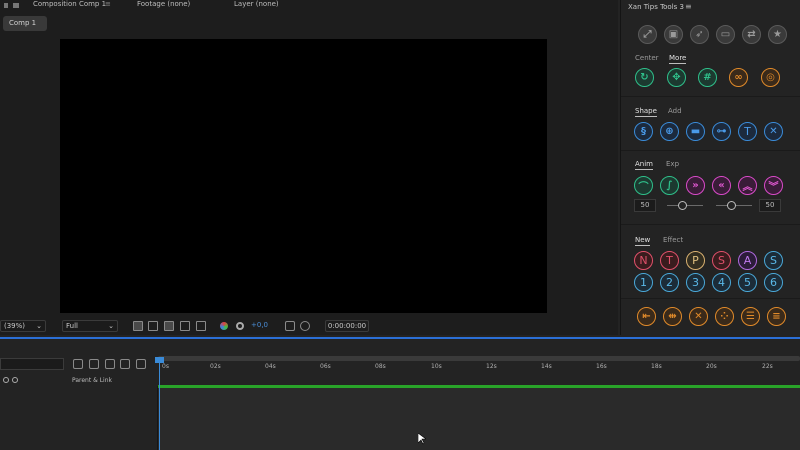 This screenshot has height=450, width=800. What do you see at coordinates (380, 366) in the screenshot?
I see `tick-label: 08s` at bounding box center [380, 366].